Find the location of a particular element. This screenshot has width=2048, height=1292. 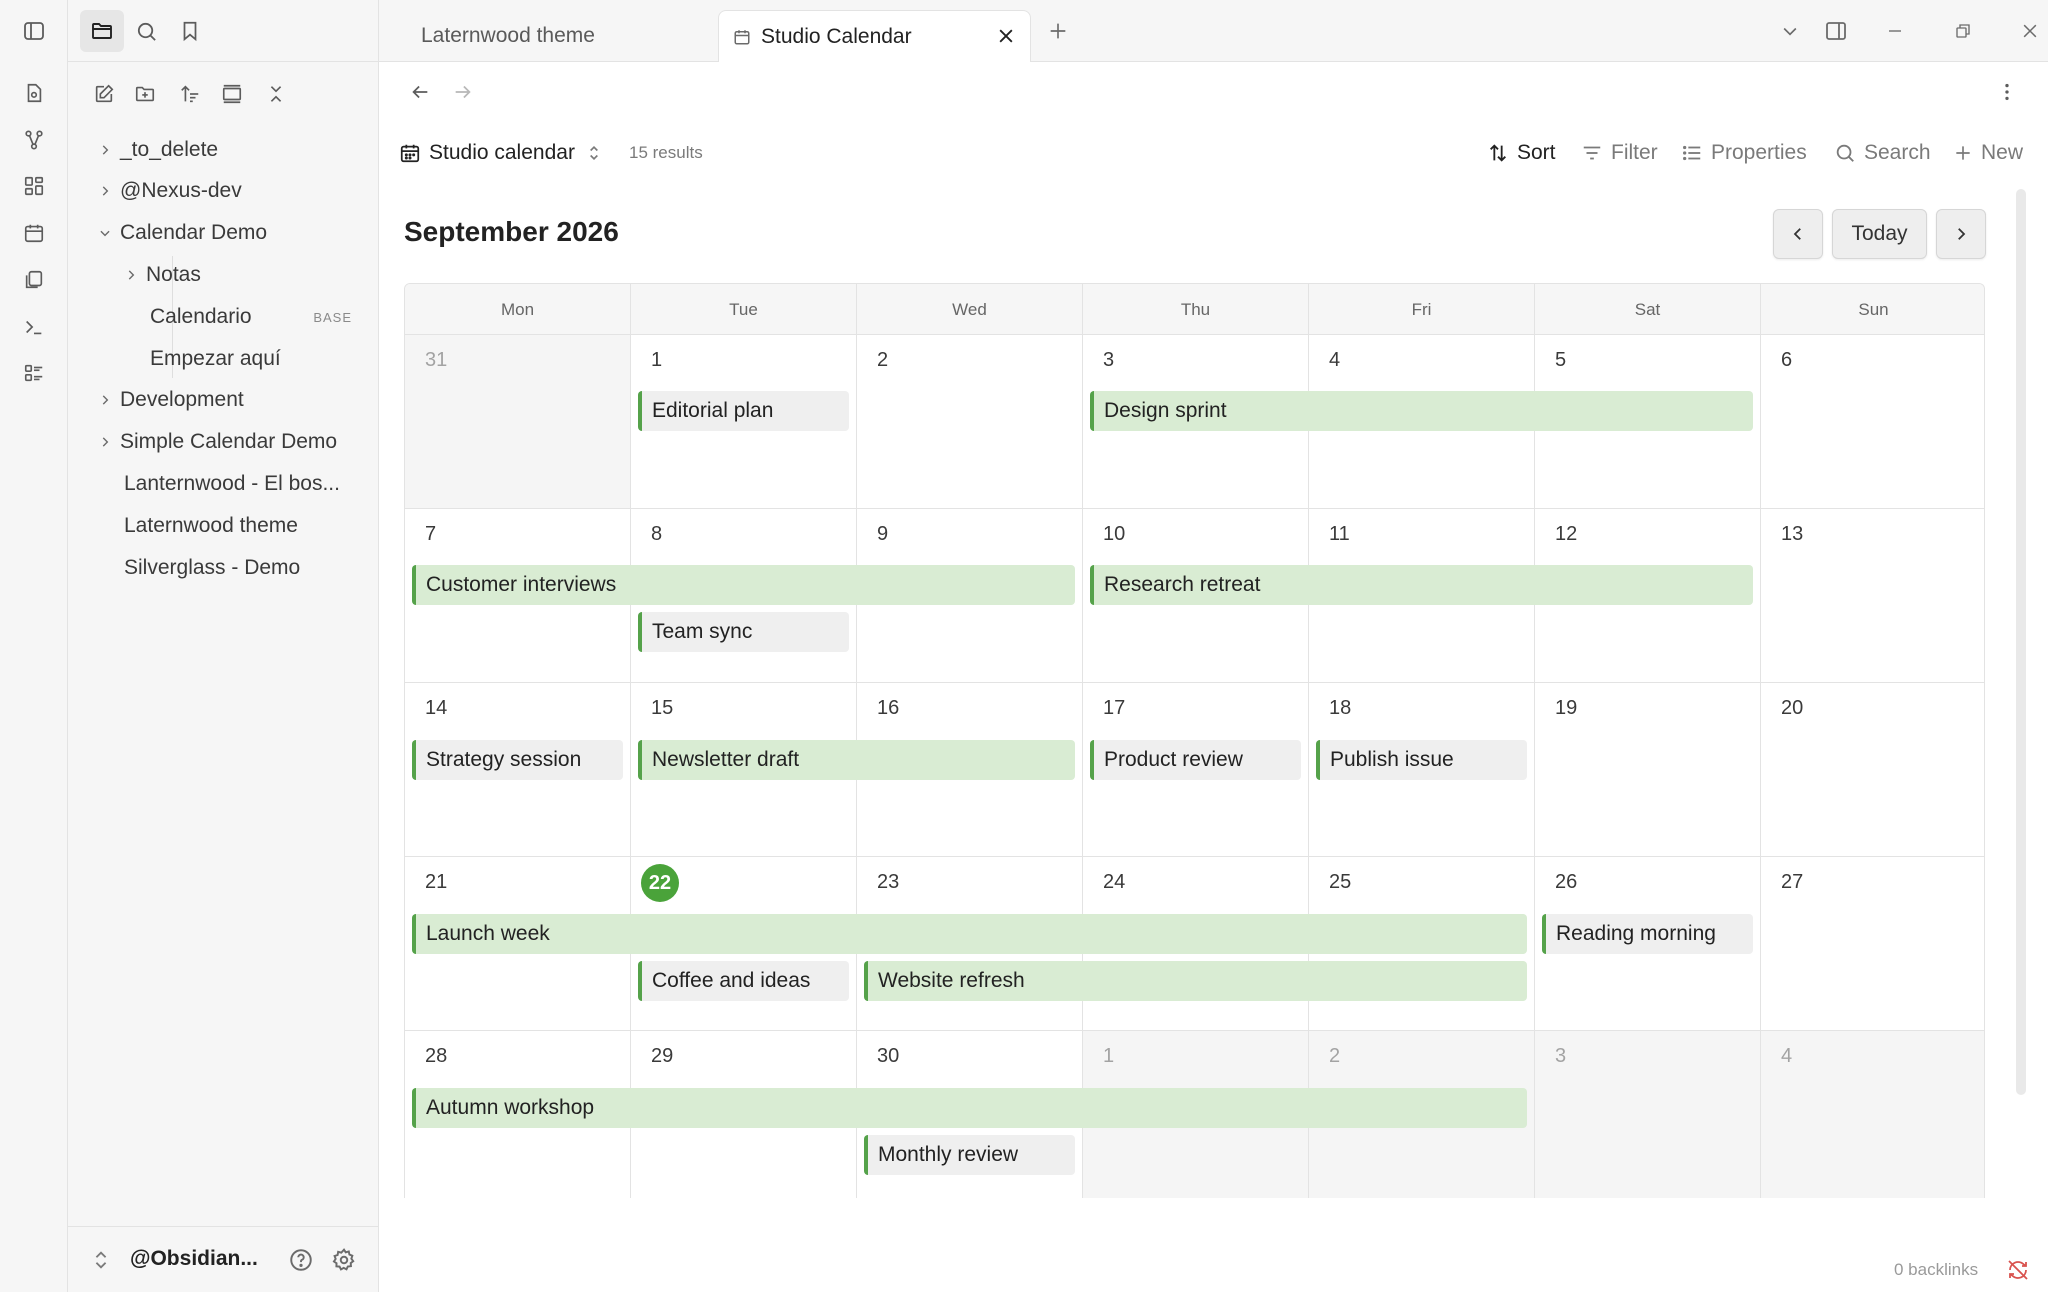

help-icon is located at coordinates (301, 1260).